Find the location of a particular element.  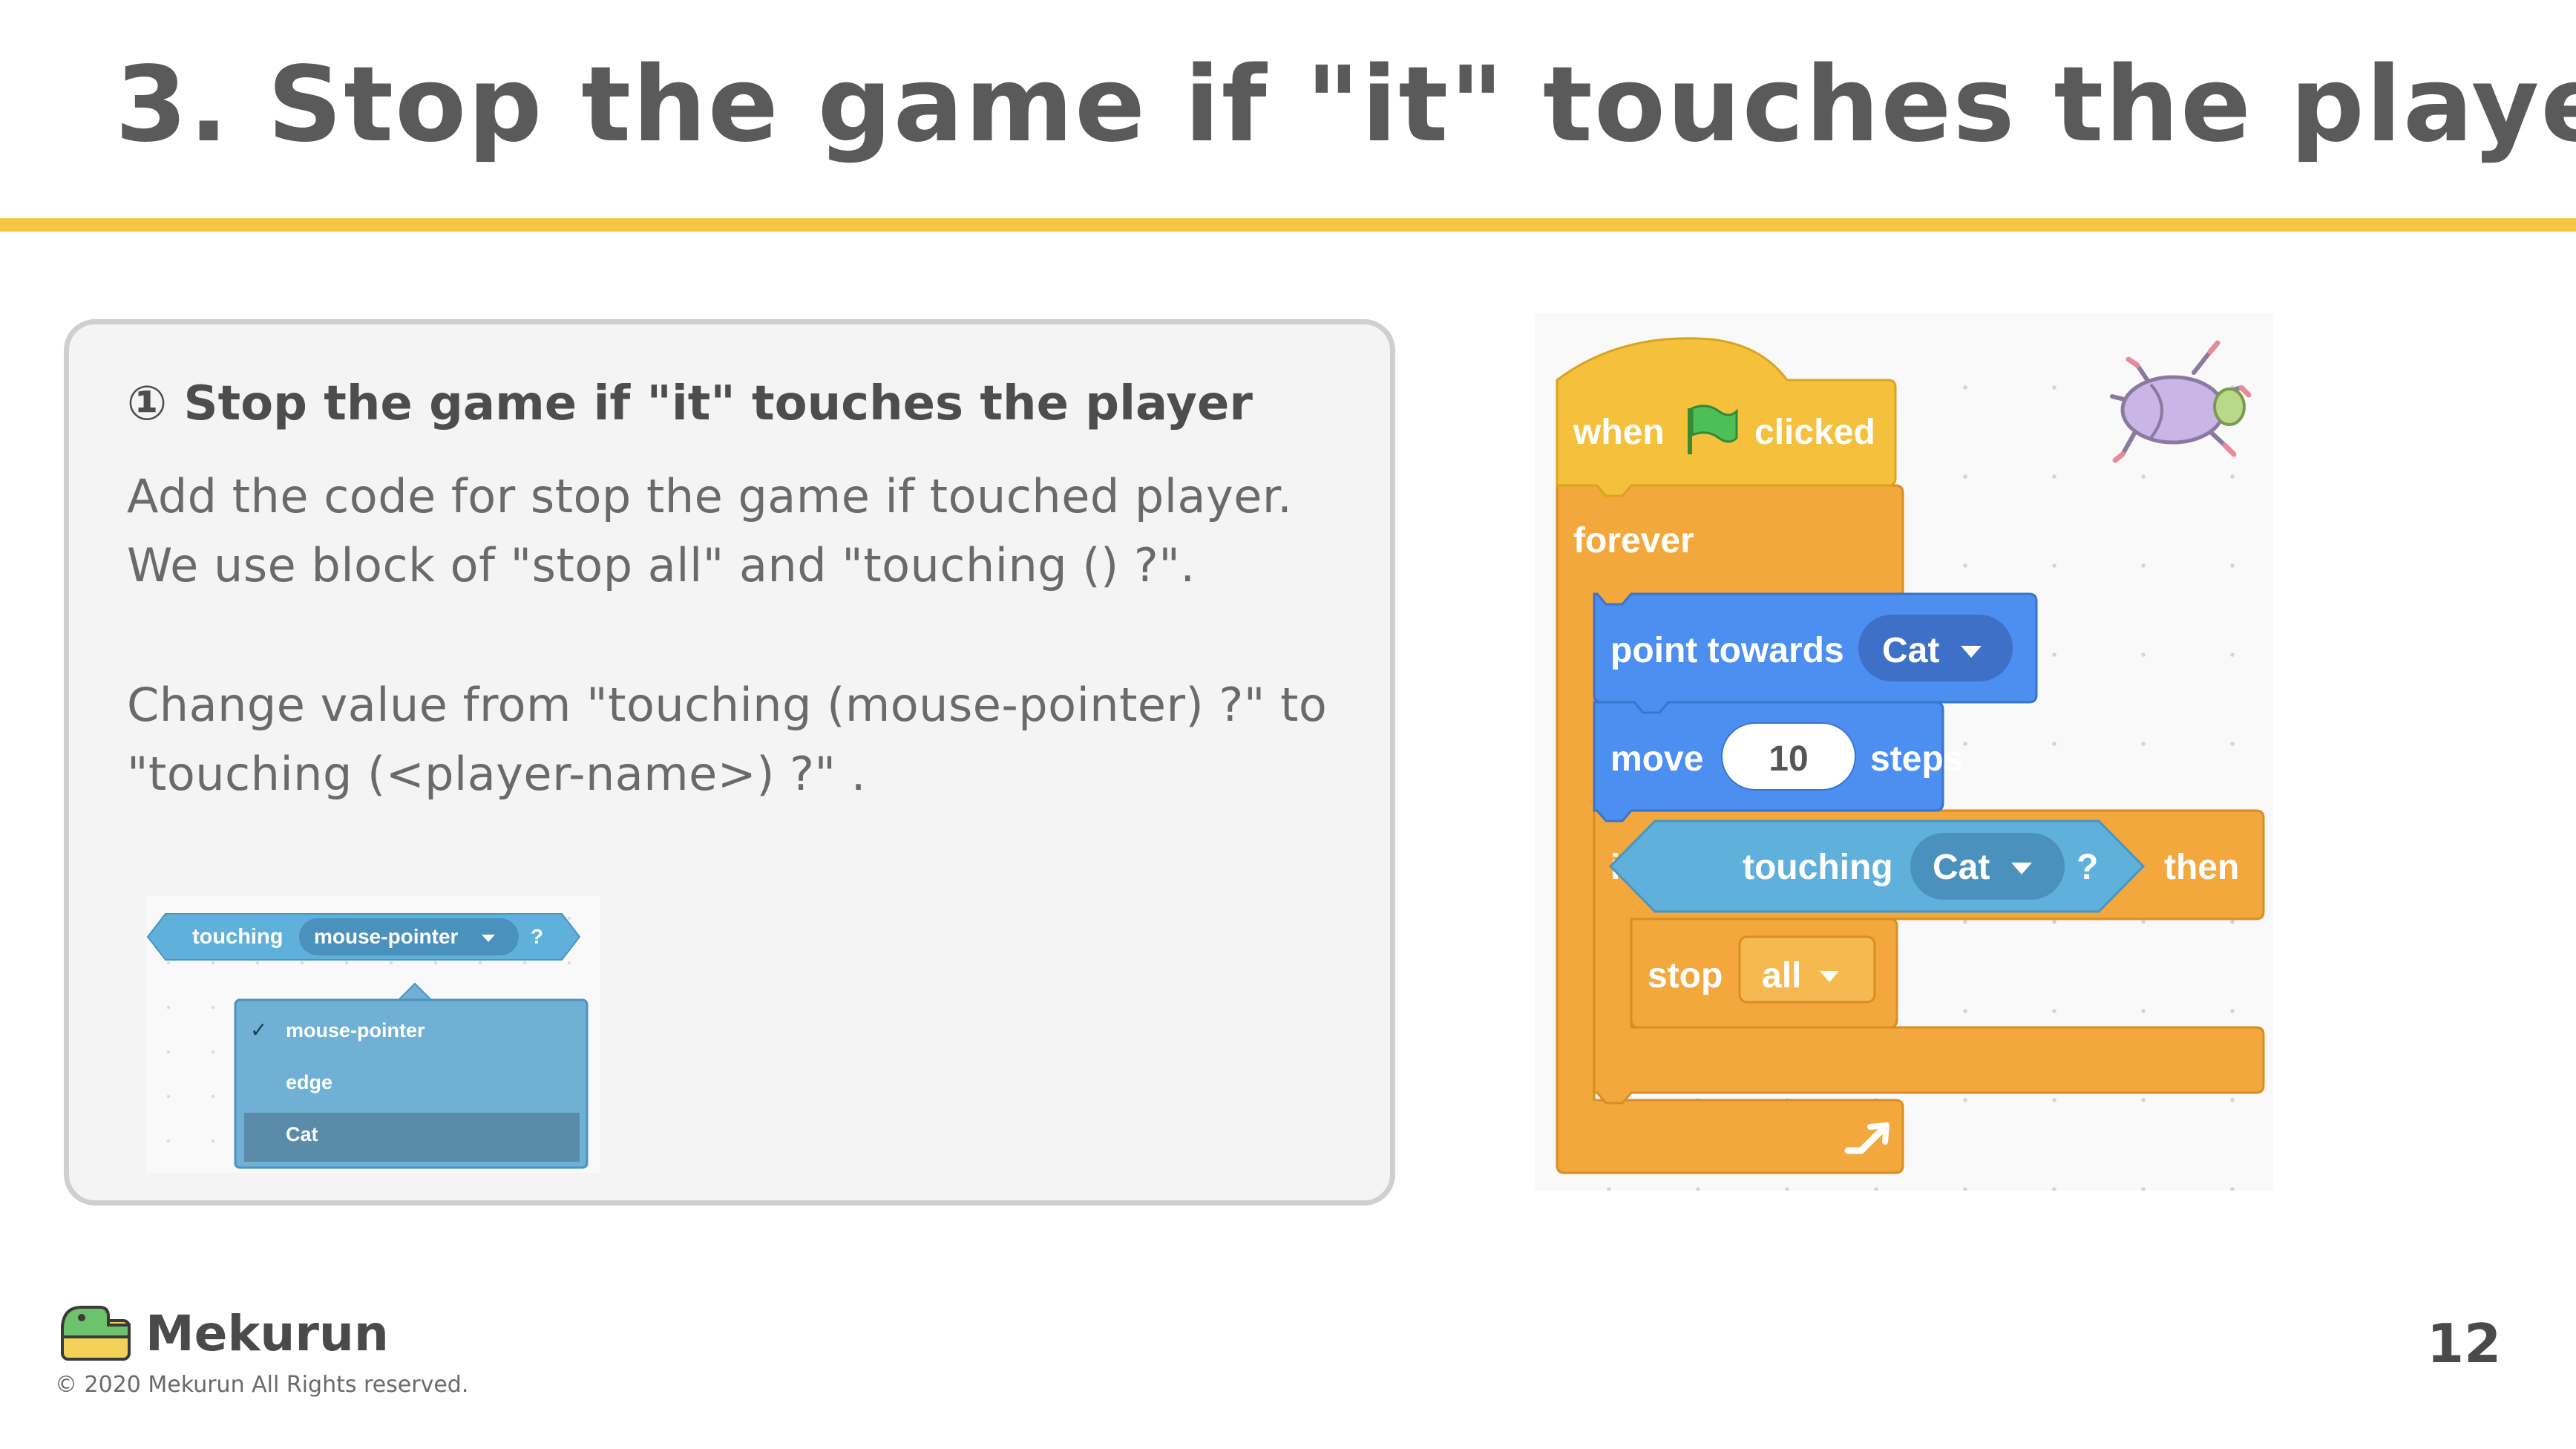

when-flag-clicked-block: when clicked is located at coordinates (1726, 417).